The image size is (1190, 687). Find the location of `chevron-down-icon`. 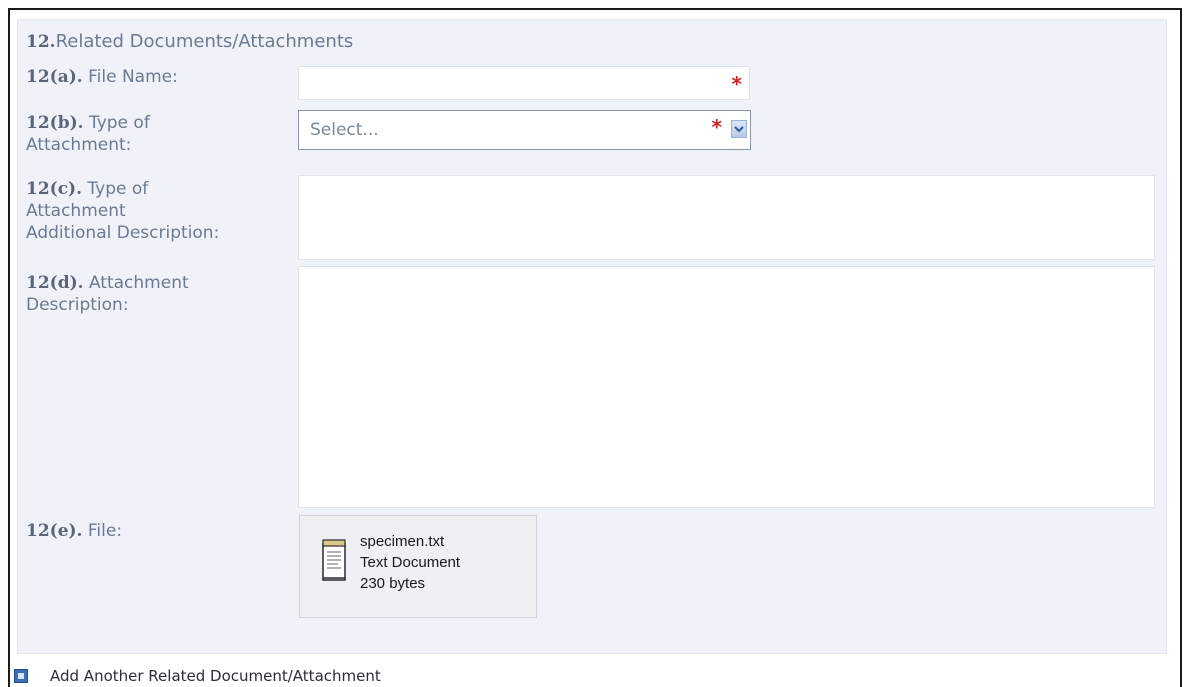

chevron-down-icon is located at coordinates (739, 129).